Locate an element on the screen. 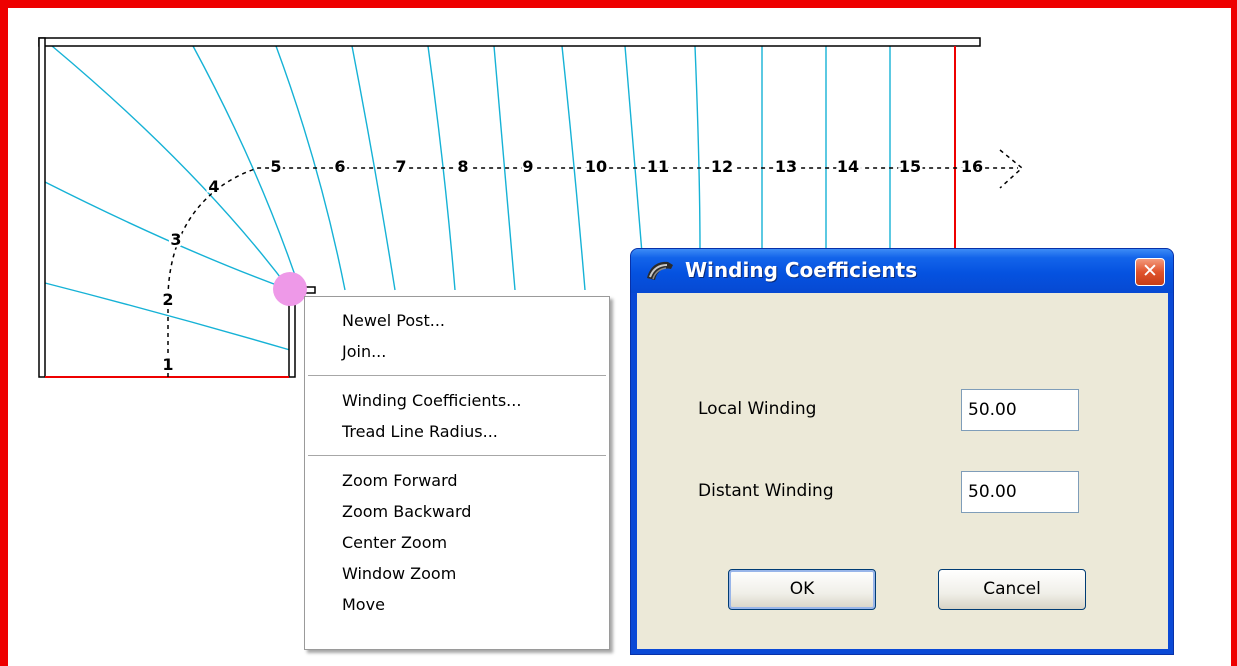 Image resolution: width=1237 pixels, height=666 pixels. step-number-13: 13 is located at coordinates (786, 166).